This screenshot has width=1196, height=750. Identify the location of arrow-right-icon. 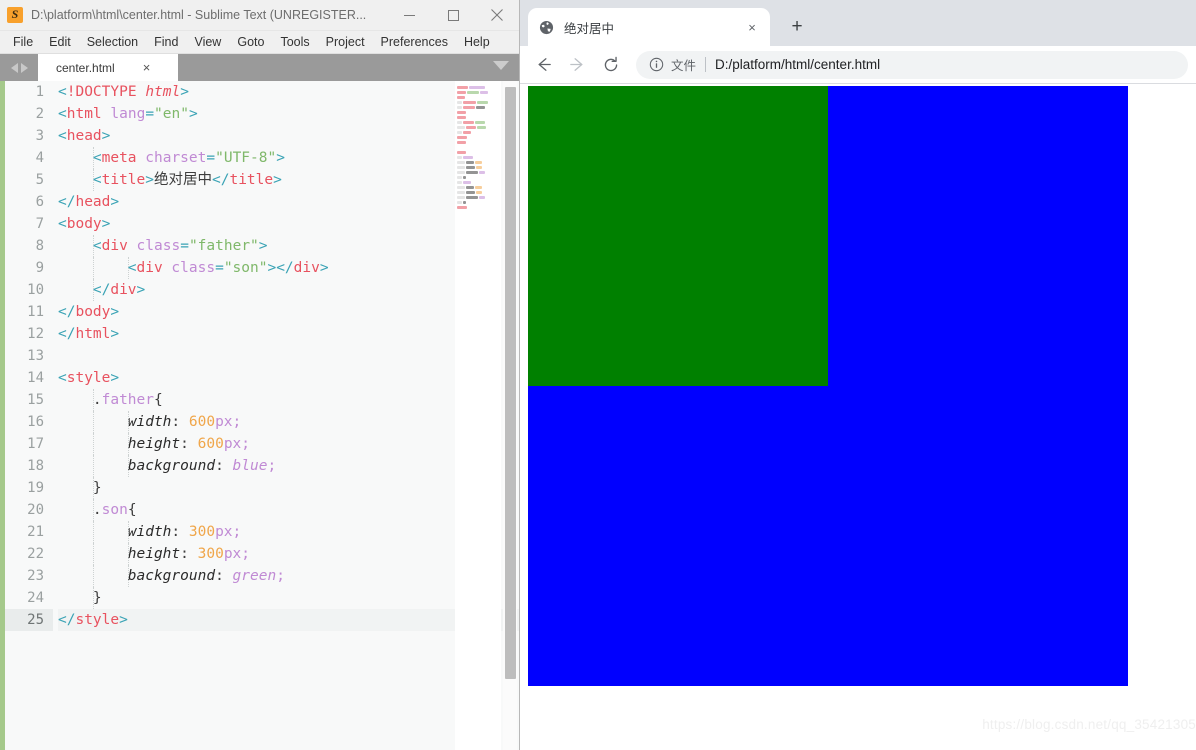
(24, 67).